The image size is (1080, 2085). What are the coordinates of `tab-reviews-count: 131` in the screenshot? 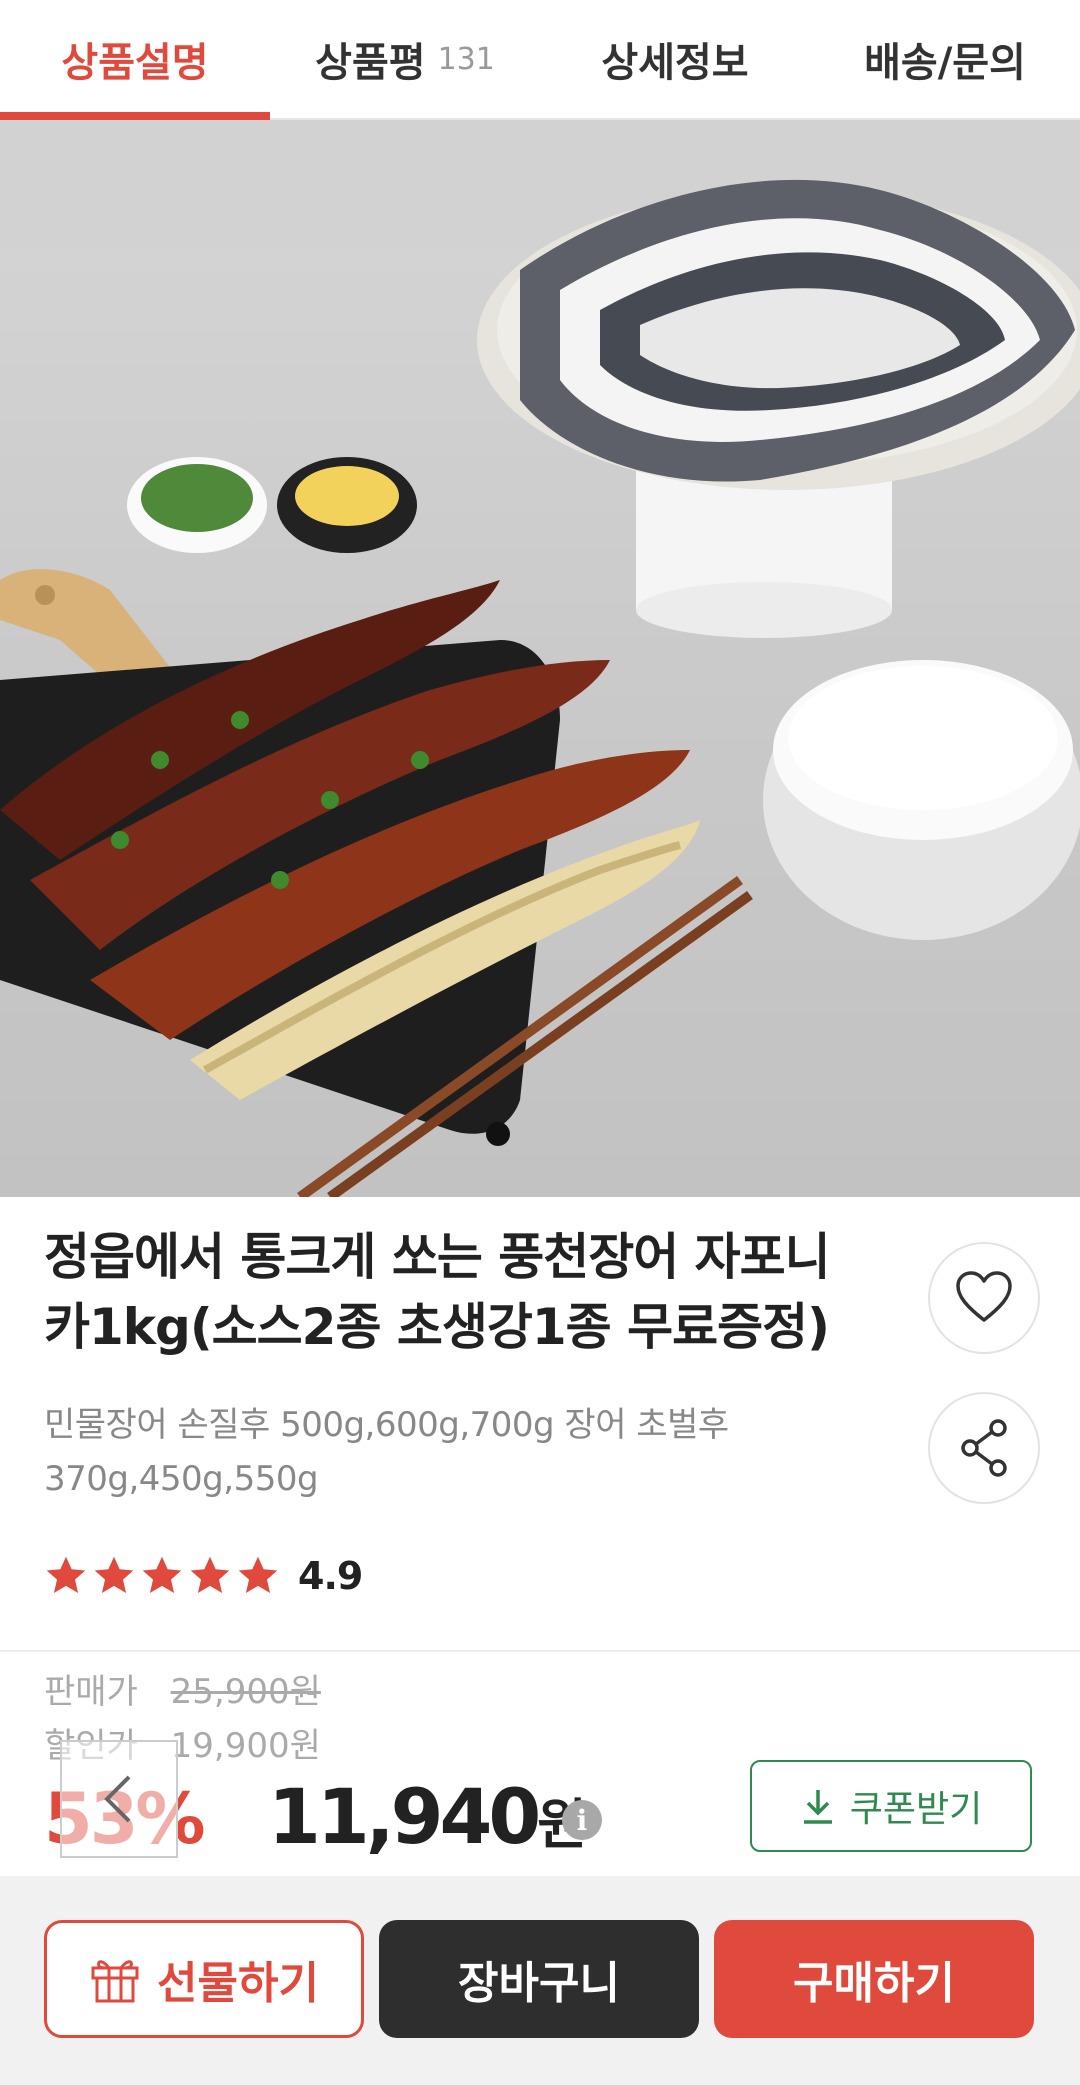 It's located at (466, 59).